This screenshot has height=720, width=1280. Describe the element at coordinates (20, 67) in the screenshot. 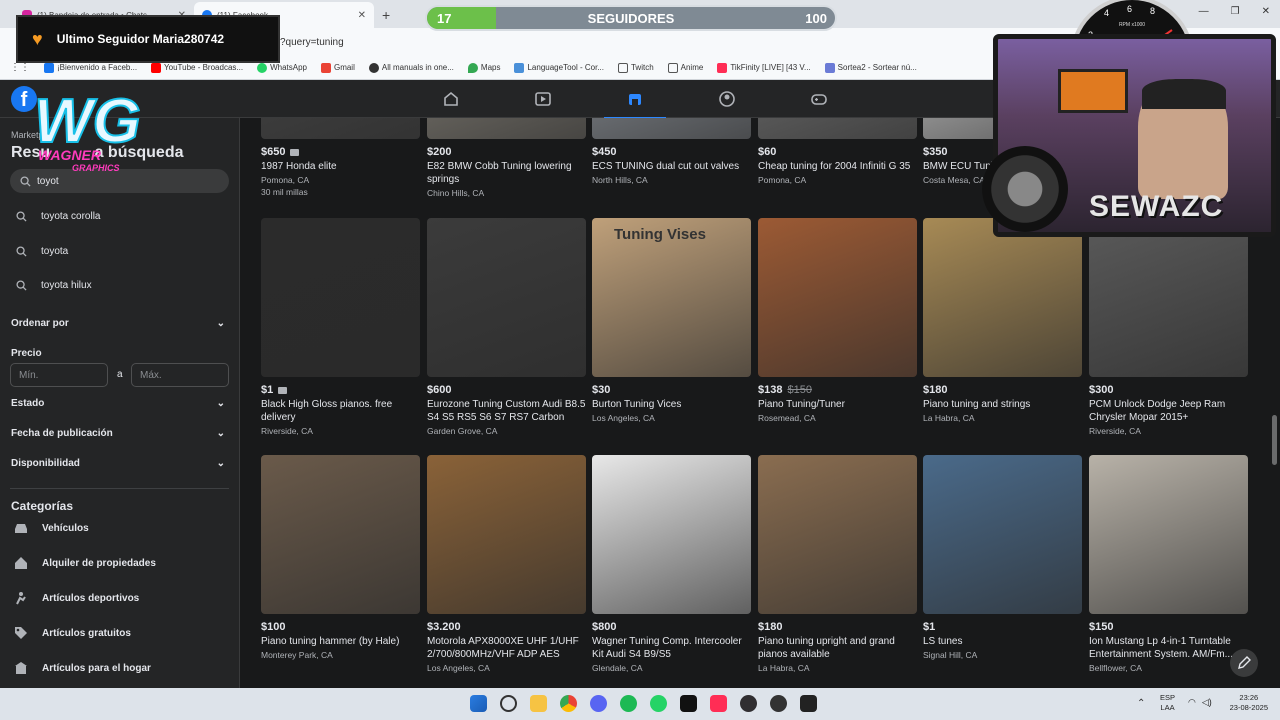

I see `apps-icon: ⋮⋮` at that location.